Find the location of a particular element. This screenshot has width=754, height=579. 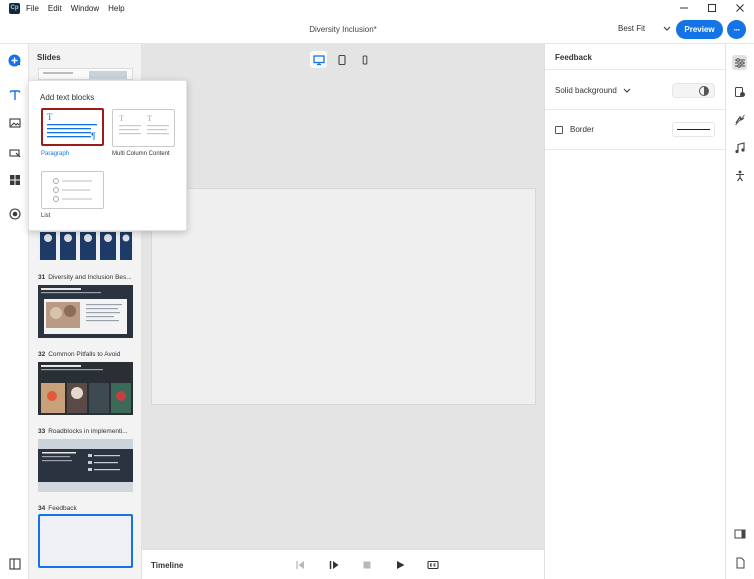

interactions-icon is located at coordinates (739, 119).